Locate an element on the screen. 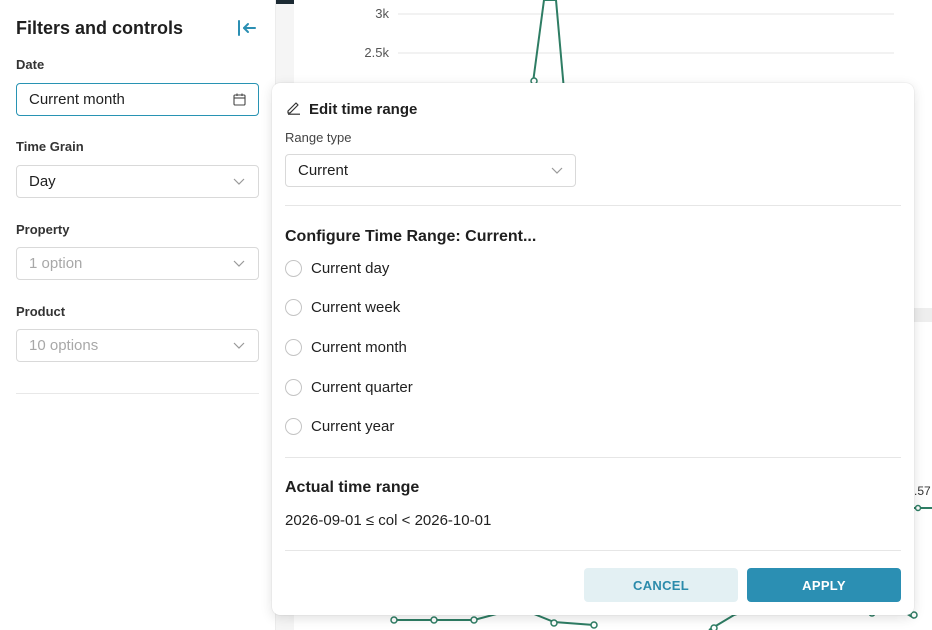 The height and width of the screenshot is (630, 932). date-filter-label: Date is located at coordinates (30, 64).